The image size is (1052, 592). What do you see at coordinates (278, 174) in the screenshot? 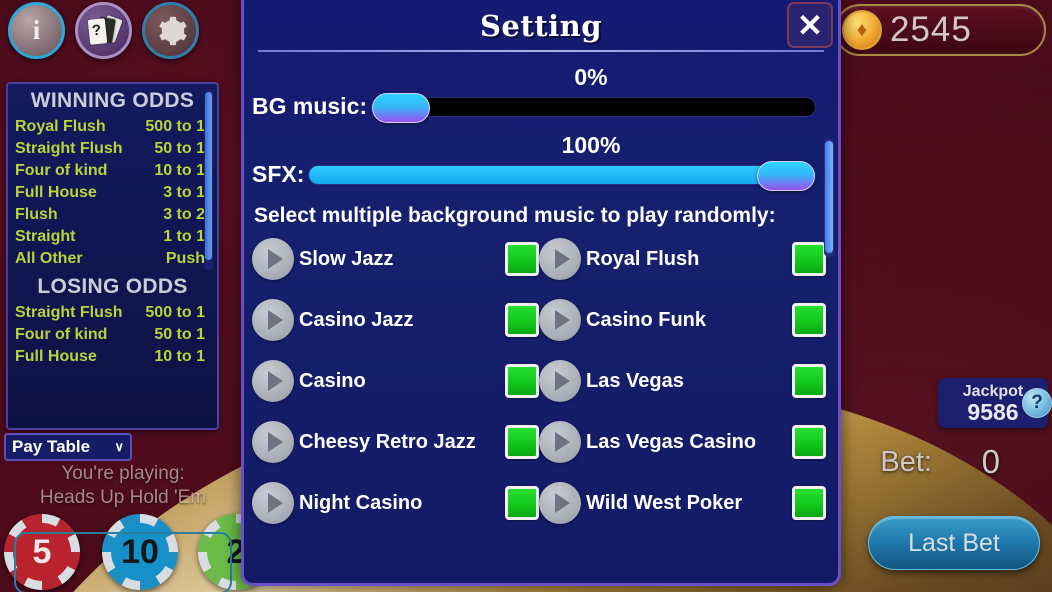
I see `sfx-label: SFX:` at bounding box center [278, 174].